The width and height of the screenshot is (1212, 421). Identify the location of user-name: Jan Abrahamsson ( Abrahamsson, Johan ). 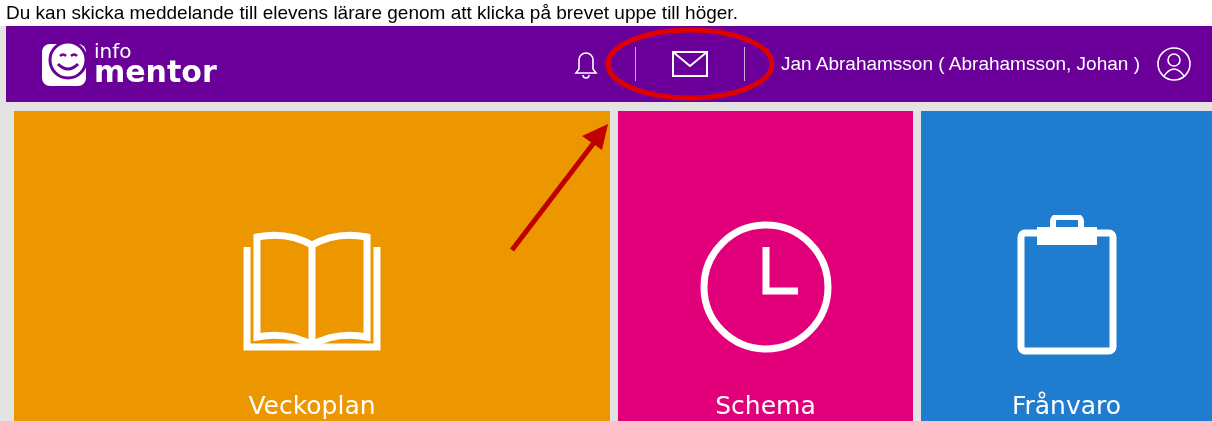
(960, 64).